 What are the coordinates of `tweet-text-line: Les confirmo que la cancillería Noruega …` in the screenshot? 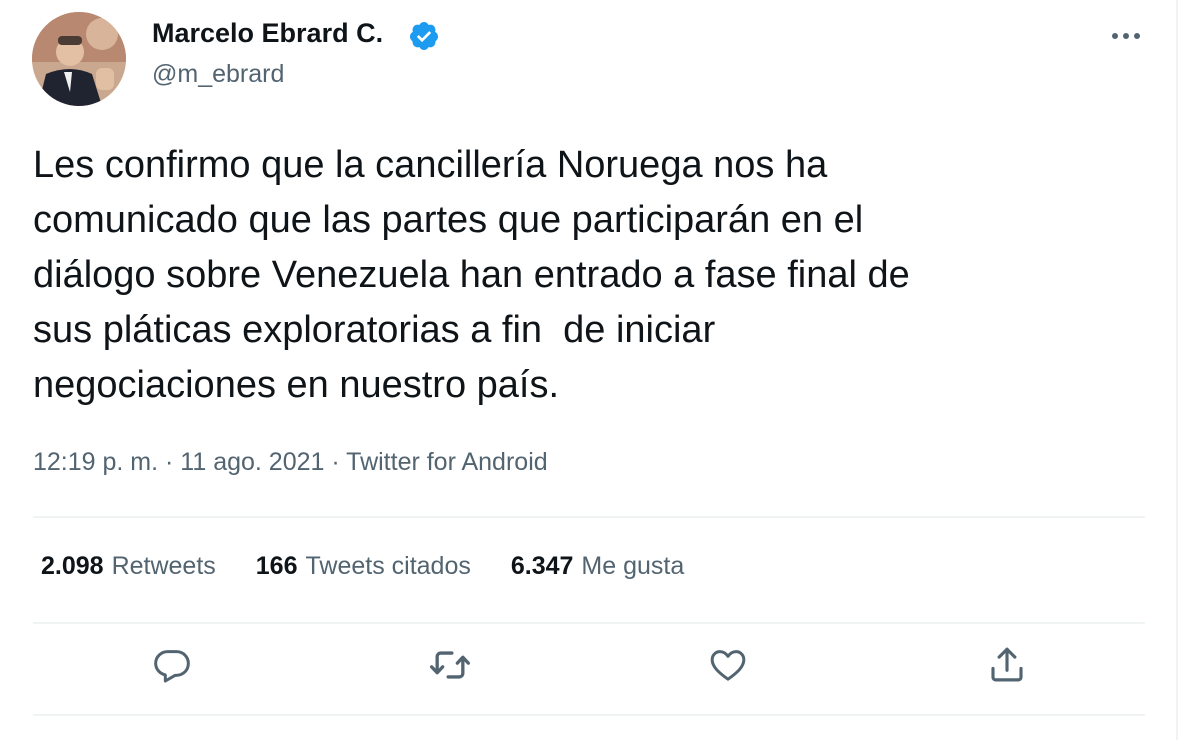 It's located at (430, 165).